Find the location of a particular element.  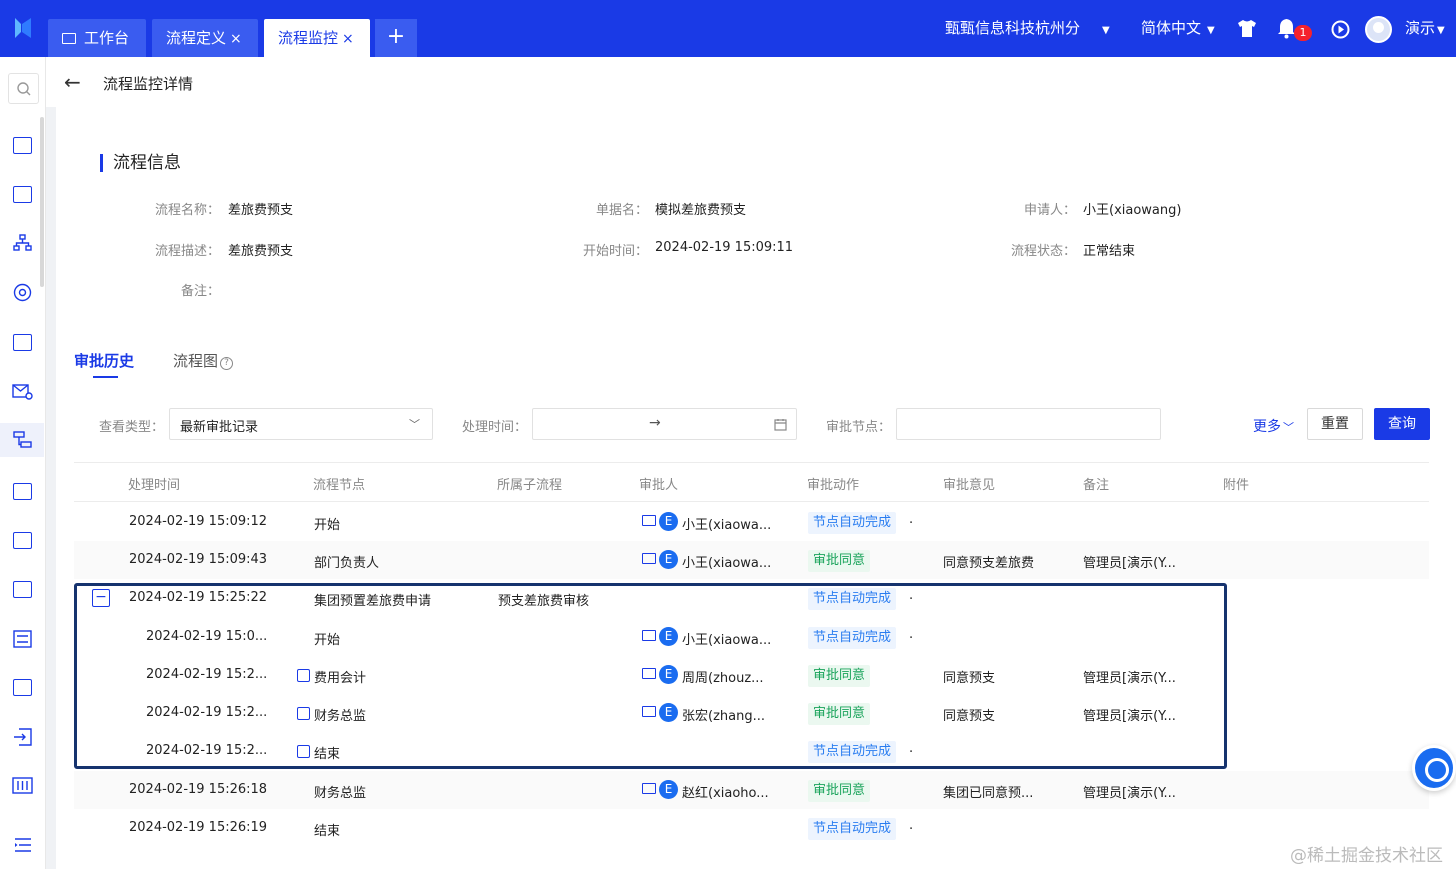

sidebar-item-code-window-icon is located at coordinates (22, 342).